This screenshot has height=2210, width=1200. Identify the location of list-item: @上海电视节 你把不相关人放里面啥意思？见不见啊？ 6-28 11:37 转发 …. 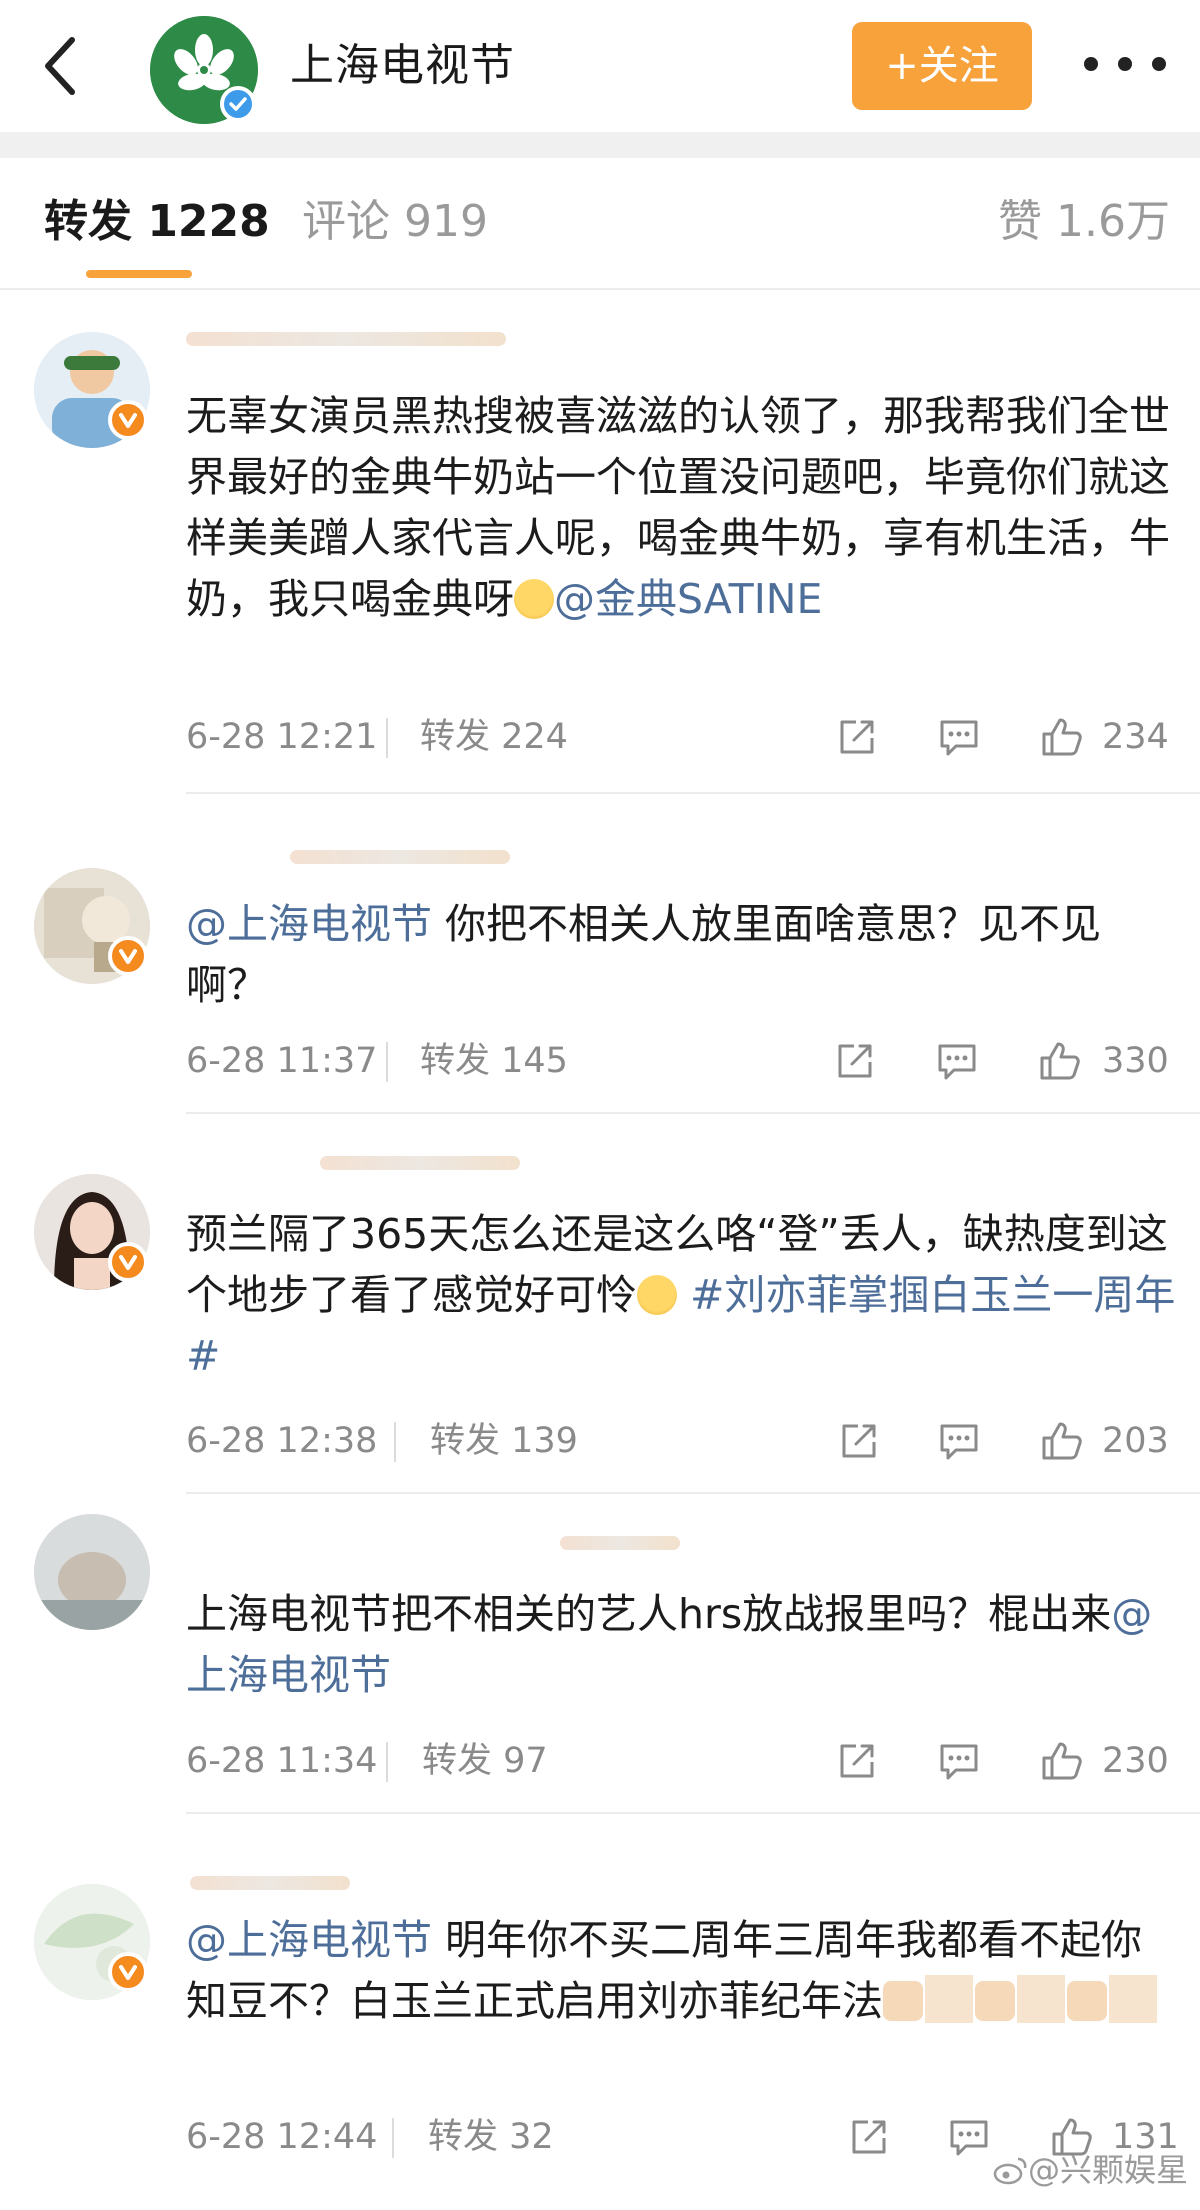
(600, 954).